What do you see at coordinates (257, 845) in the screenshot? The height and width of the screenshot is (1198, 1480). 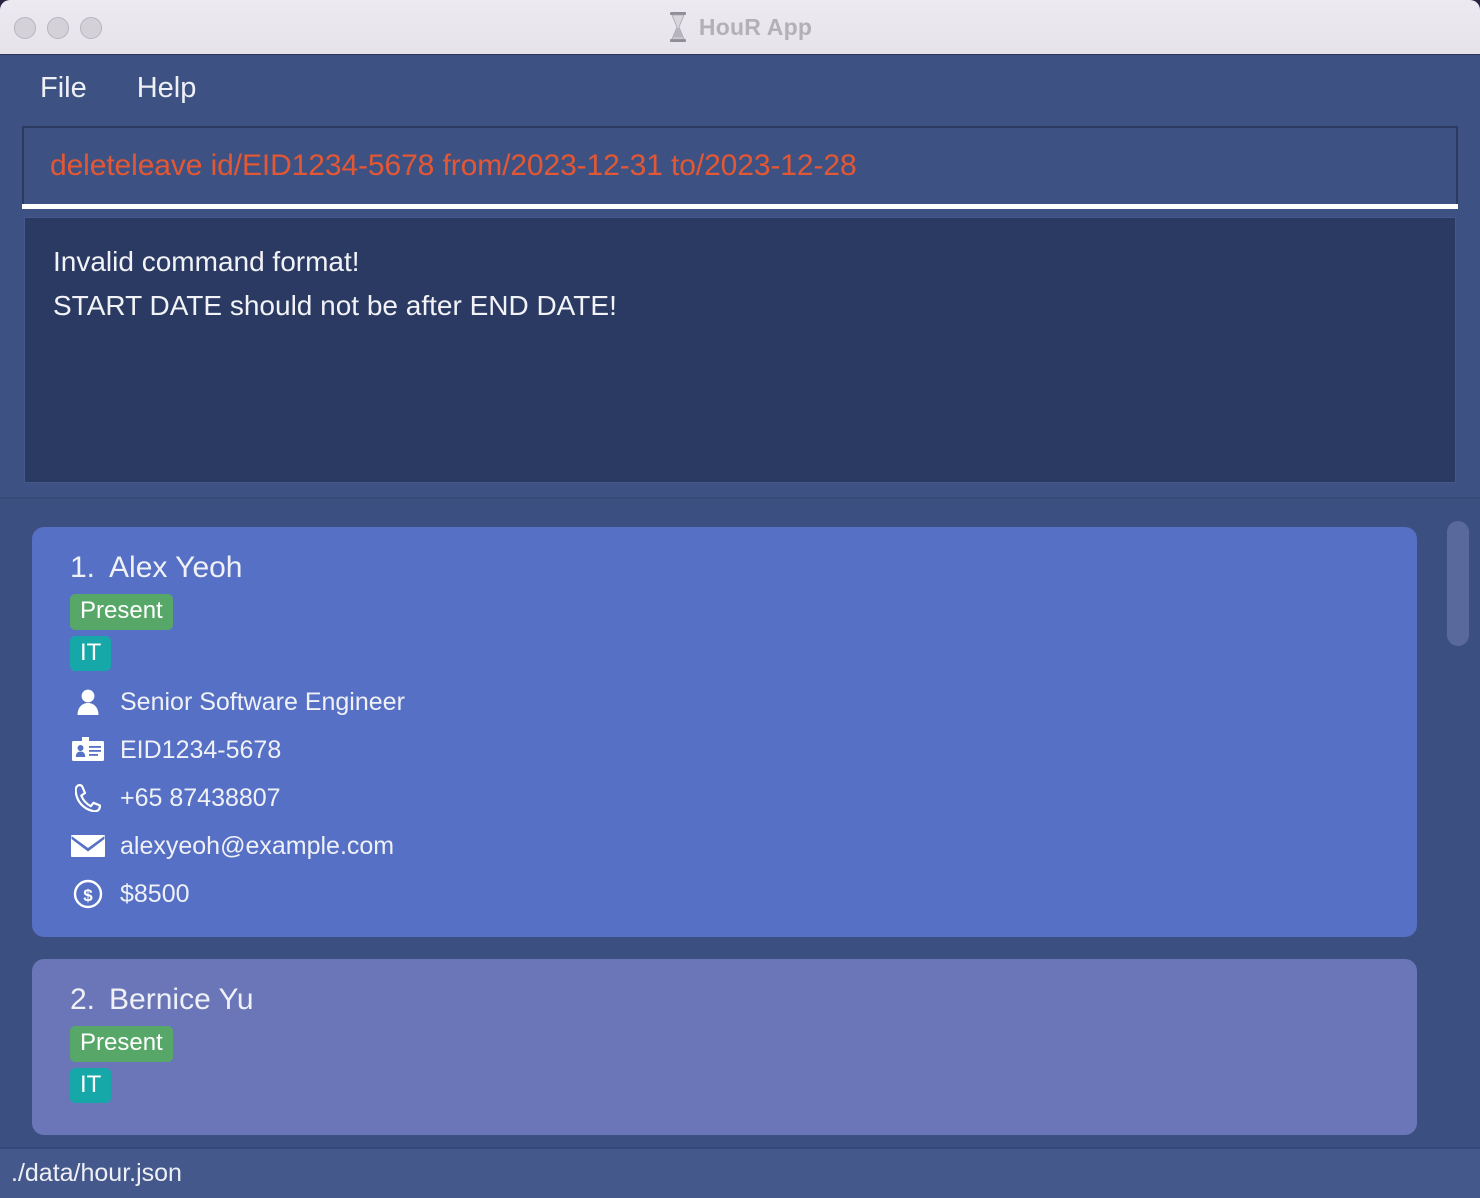 I see `person-email: alexyeoh@example.com` at bounding box center [257, 845].